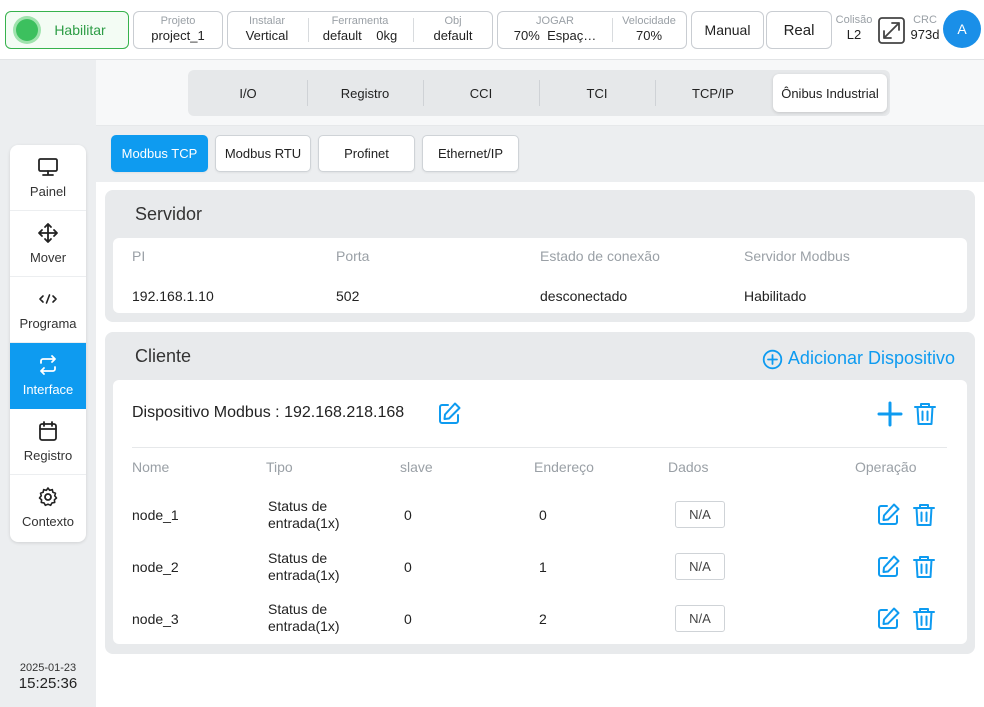  What do you see at coordinates (775, 296) in the screenshot?
I see `server-modbus-status: Habilitado` at bounding box center [775, 296].